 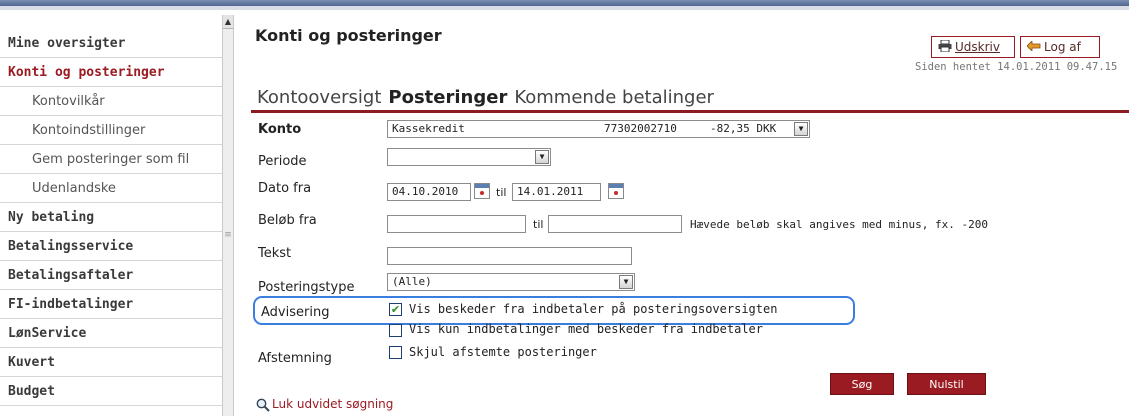 I want to click on belob-fra-field, so click(x=456, y=224).